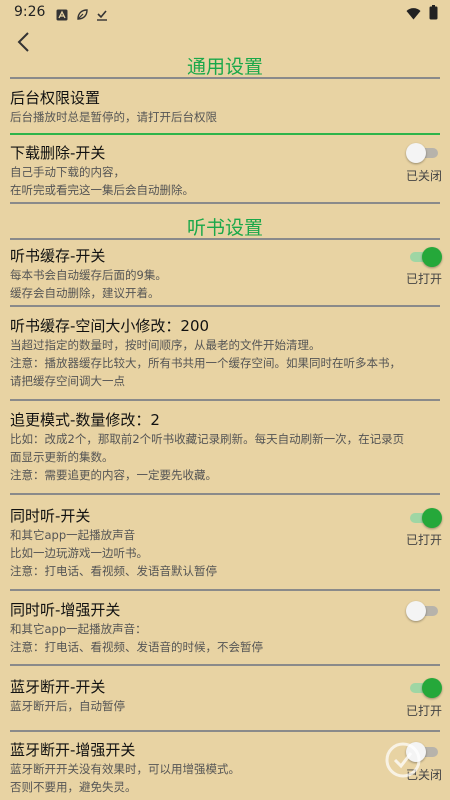  Describe the element at coordinates (207, 439) in the screenshot. I see `setting-desc-line: 比如：改成2个，那取前2个听书收藏记录刷新。每天自动刷新一次，在记录页` at that location.